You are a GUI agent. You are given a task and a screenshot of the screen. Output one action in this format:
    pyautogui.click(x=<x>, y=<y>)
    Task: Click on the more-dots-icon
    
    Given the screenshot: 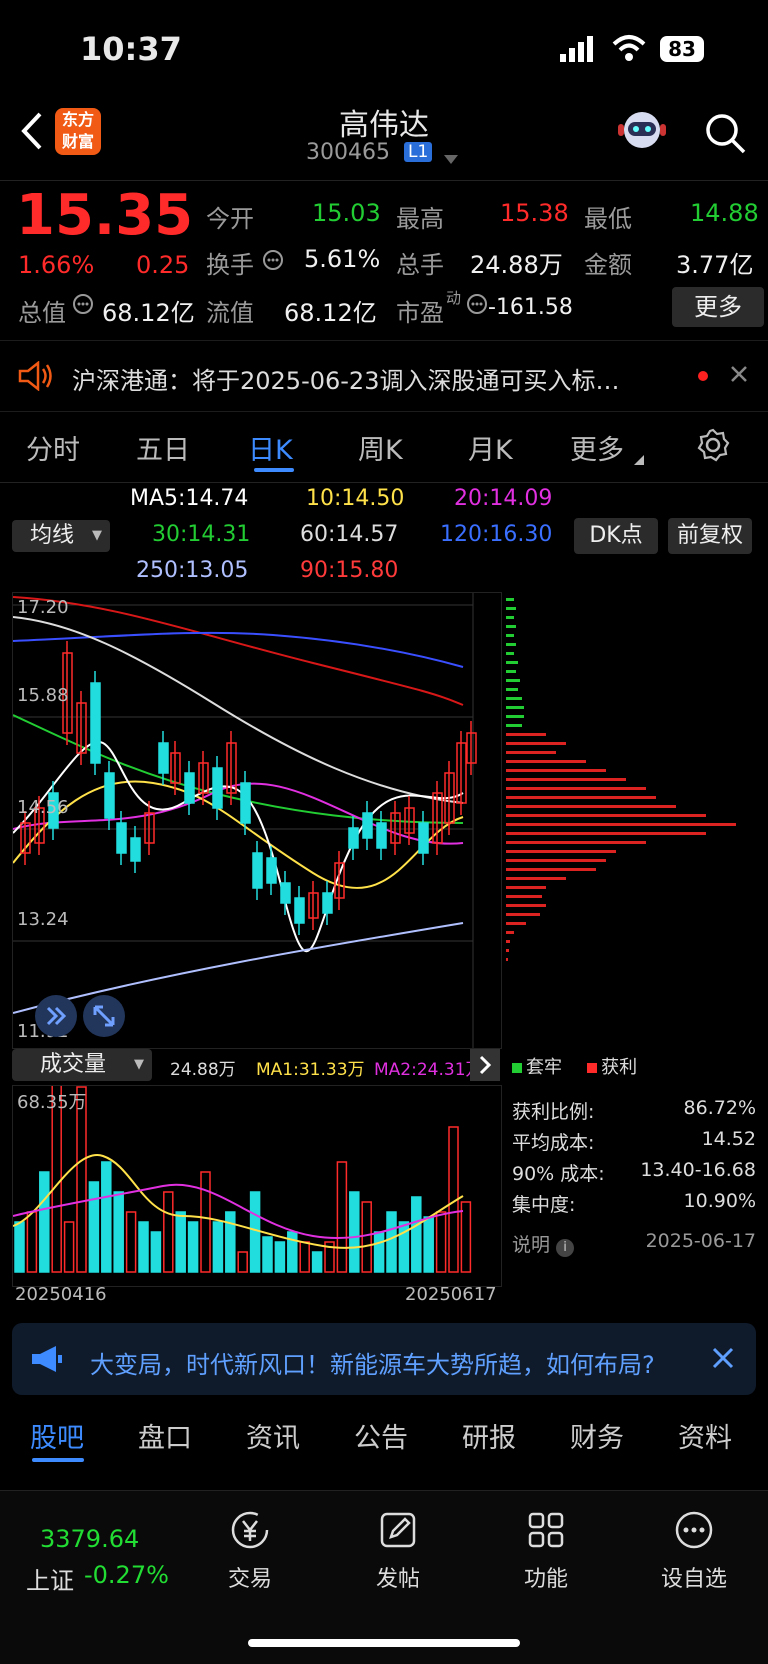 What is the action you would take?
    pyautogui.click(x=694, y=1532)
    